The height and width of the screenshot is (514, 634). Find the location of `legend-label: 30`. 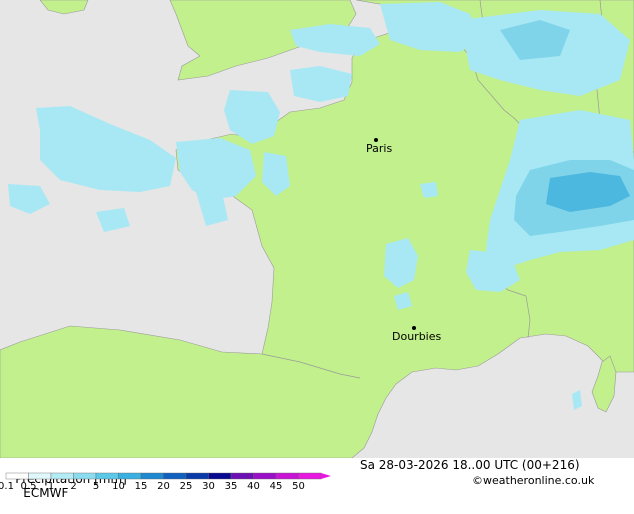

legend-label: 30 is located at coordinates (208, 485).